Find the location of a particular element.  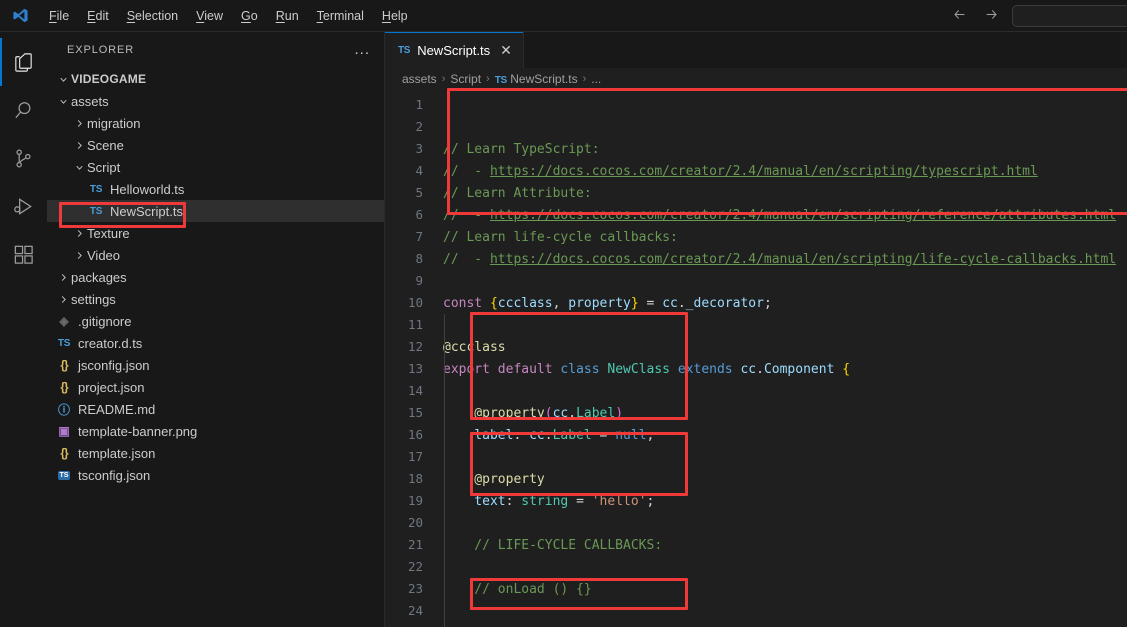

line-number: 17 is located at coordinates (415, 456).